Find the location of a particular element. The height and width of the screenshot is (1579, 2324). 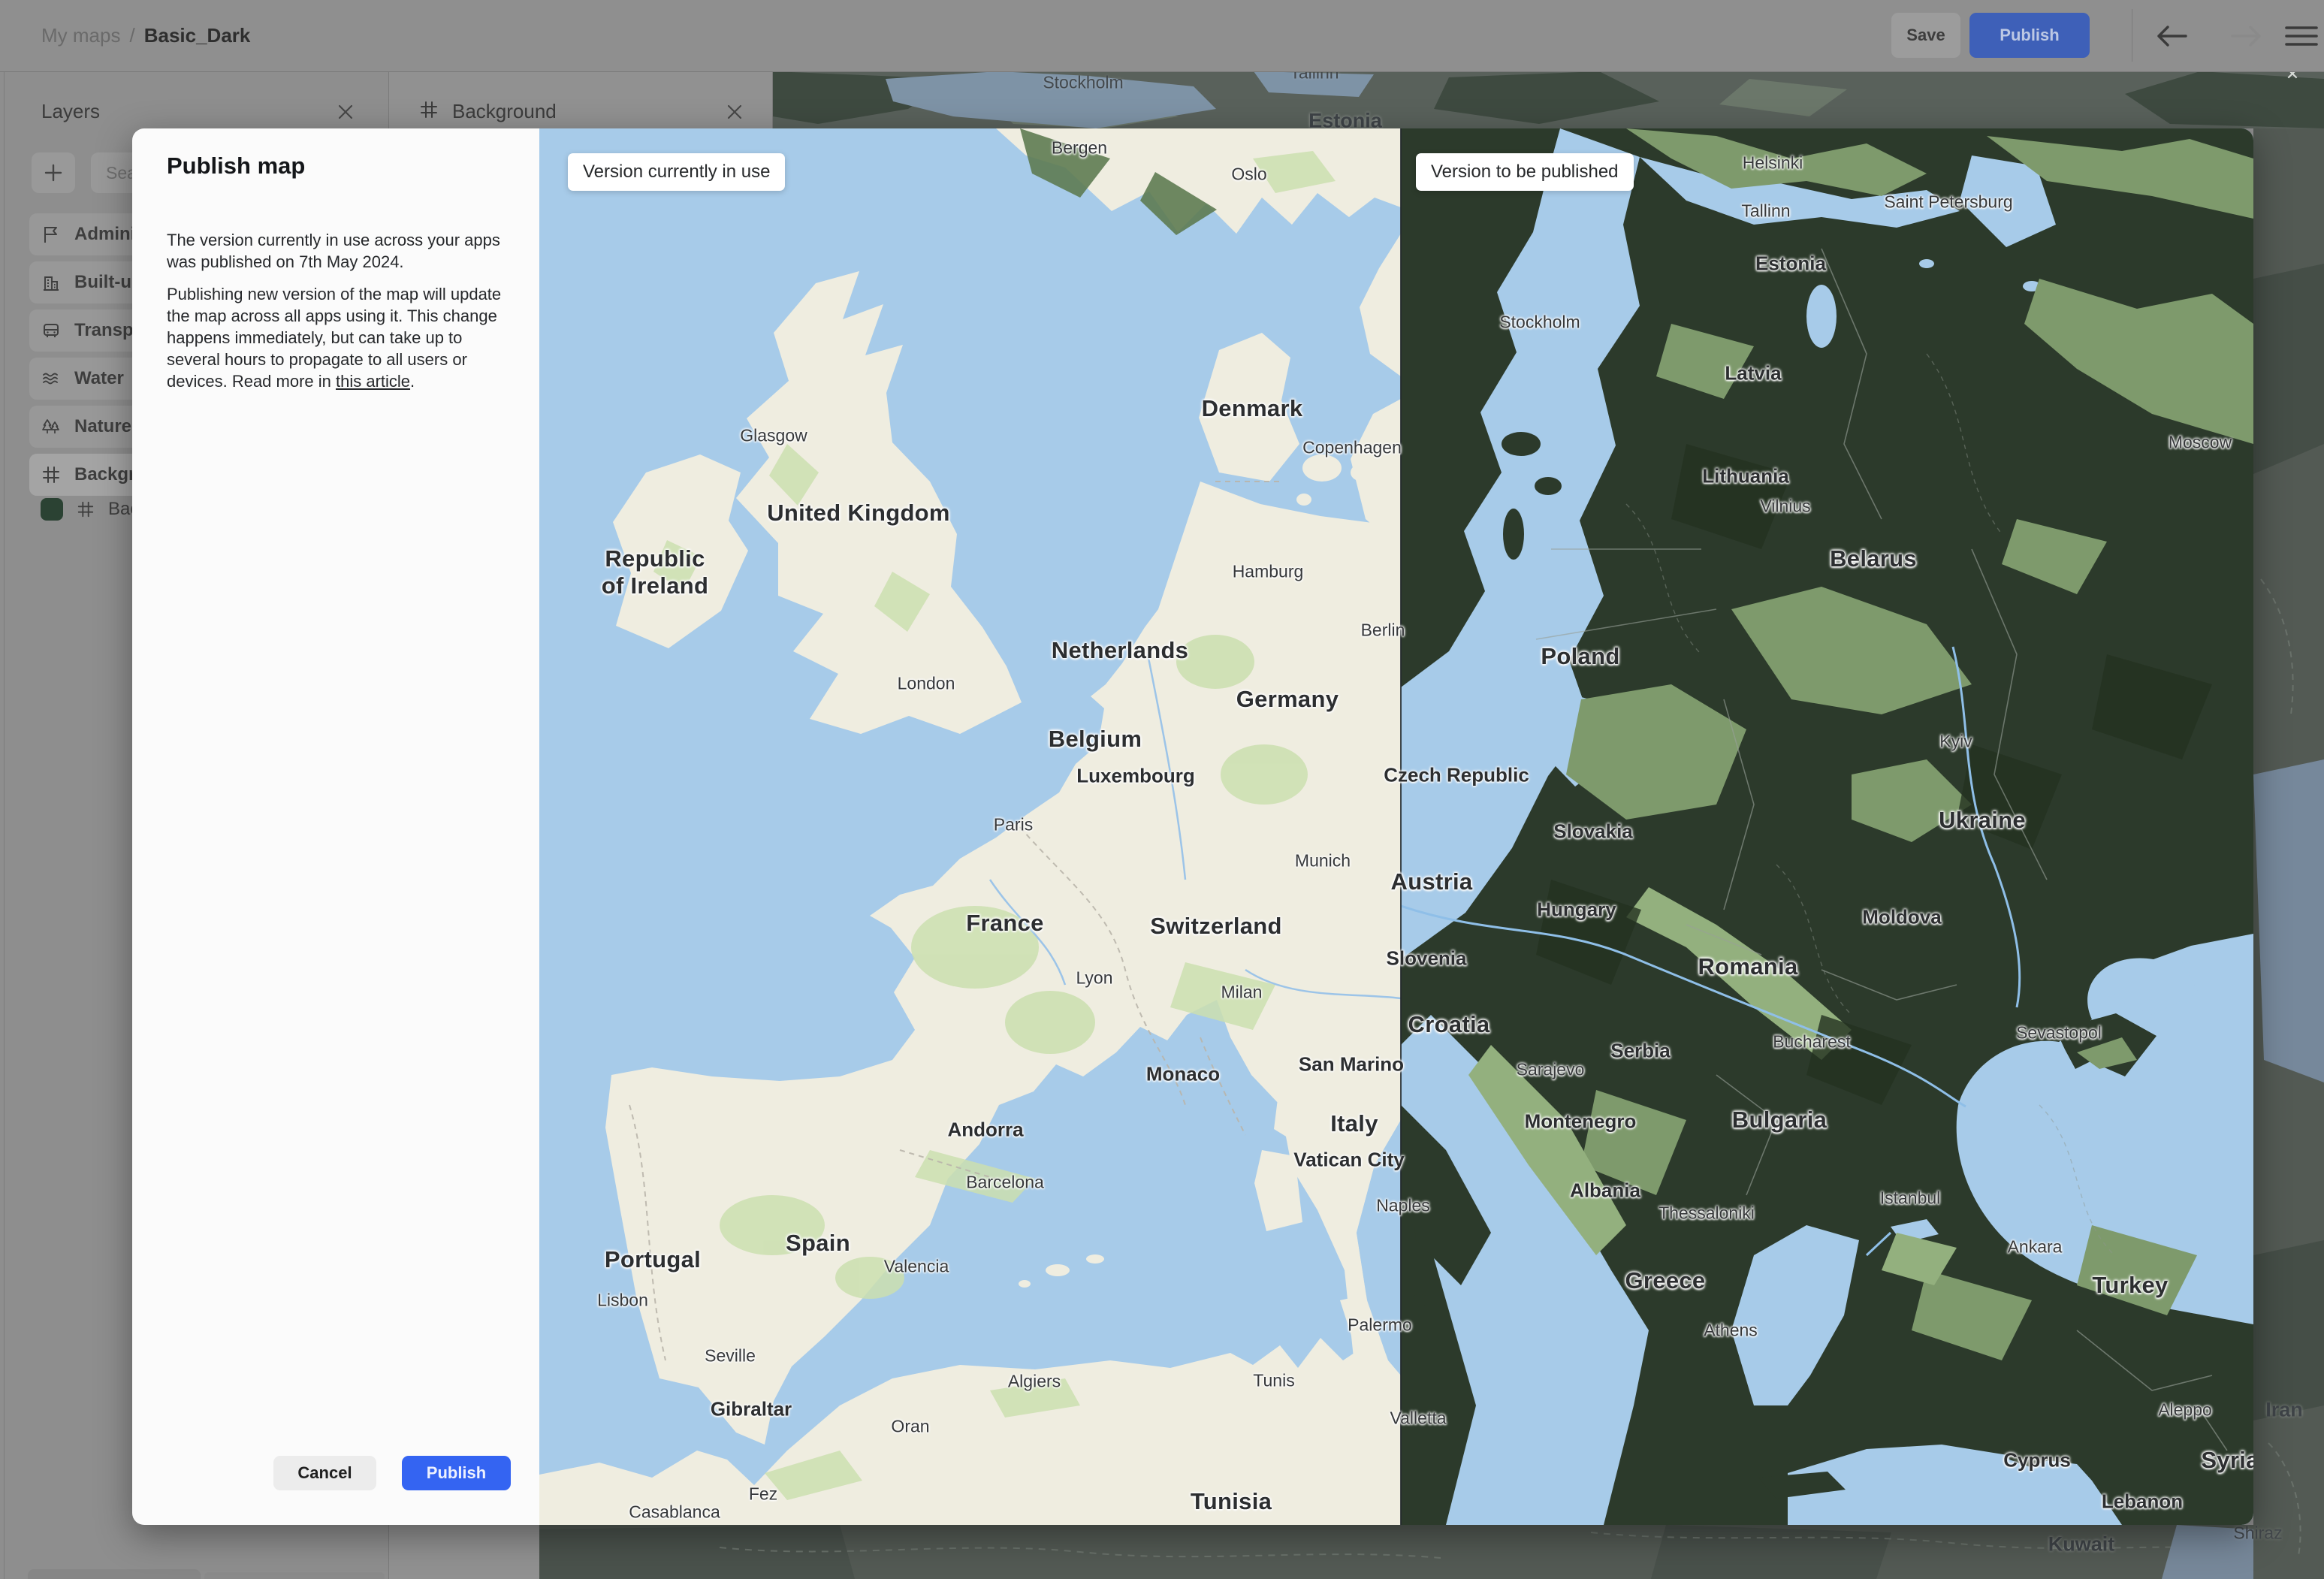

layer-label: Water is located at coordinates (99, 378).